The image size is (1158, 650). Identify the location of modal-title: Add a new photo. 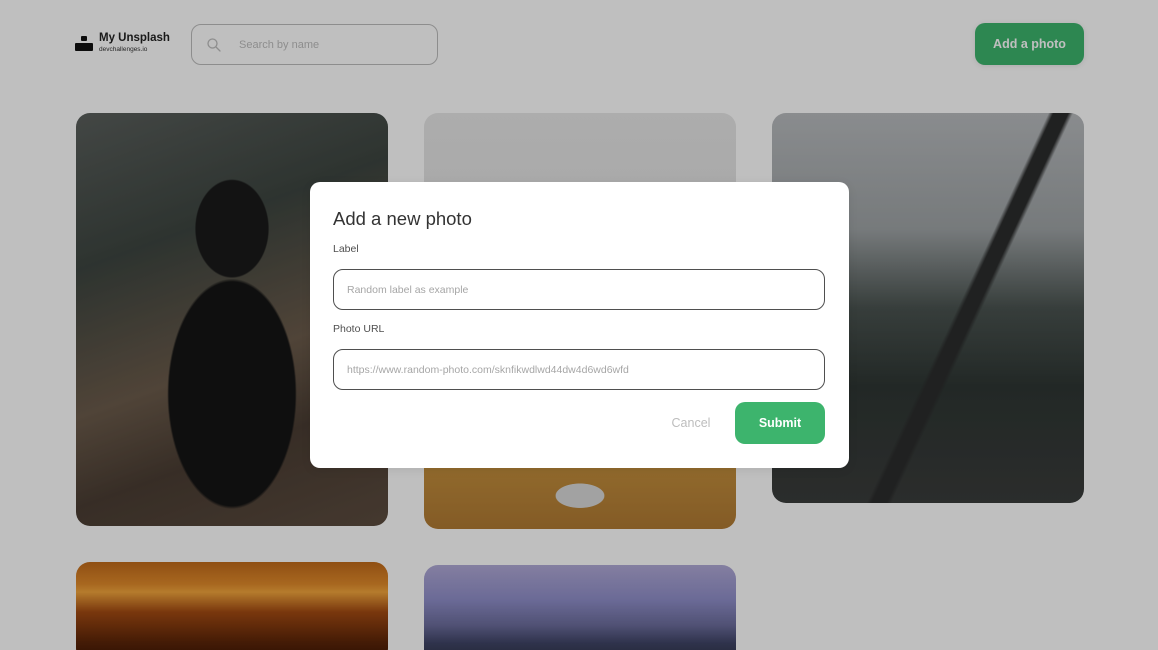
(402, 218).